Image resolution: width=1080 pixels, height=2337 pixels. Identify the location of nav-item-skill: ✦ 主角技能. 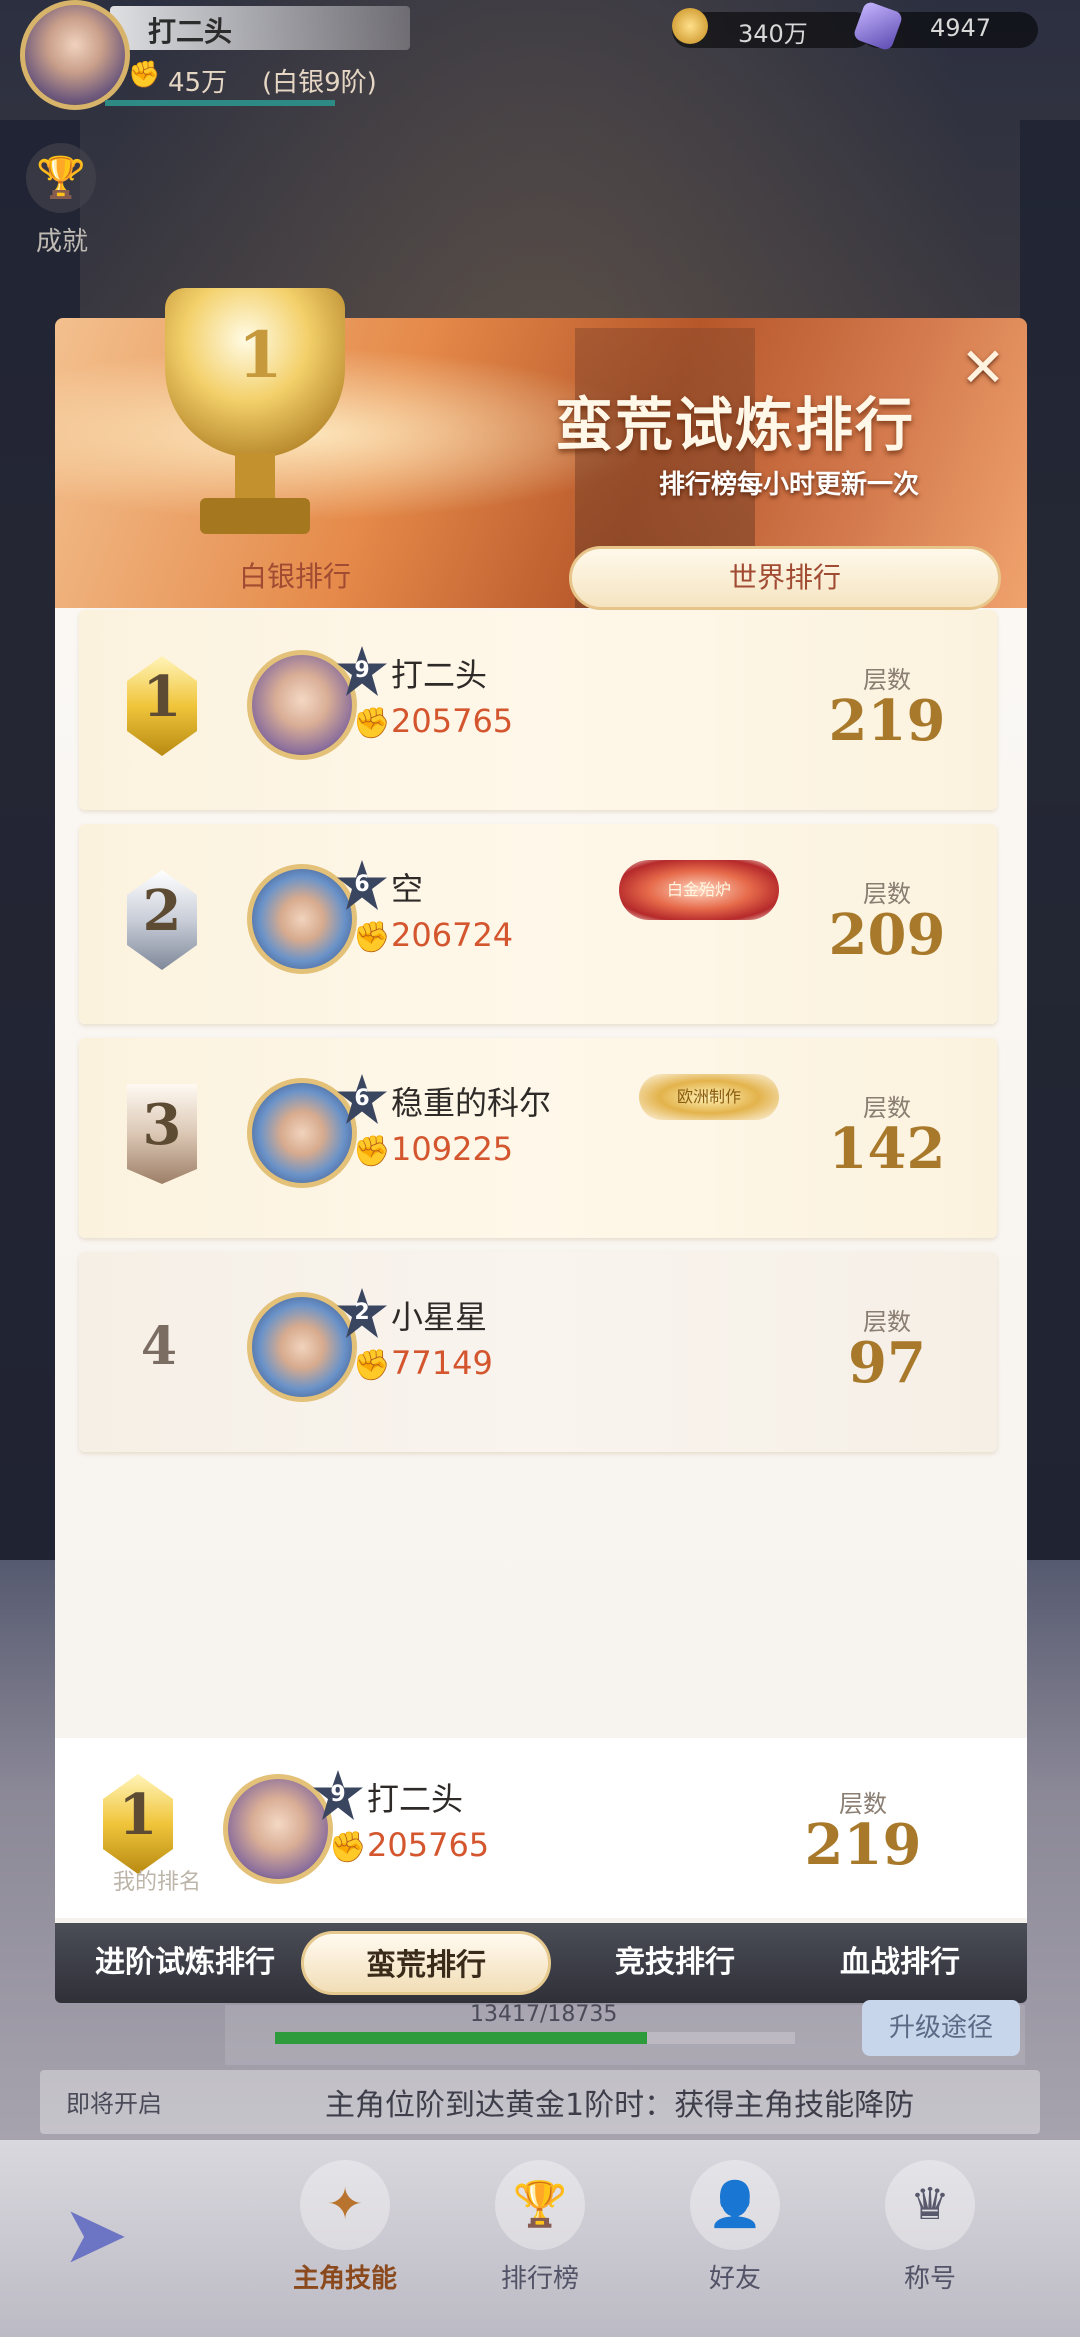
(345, 2240).